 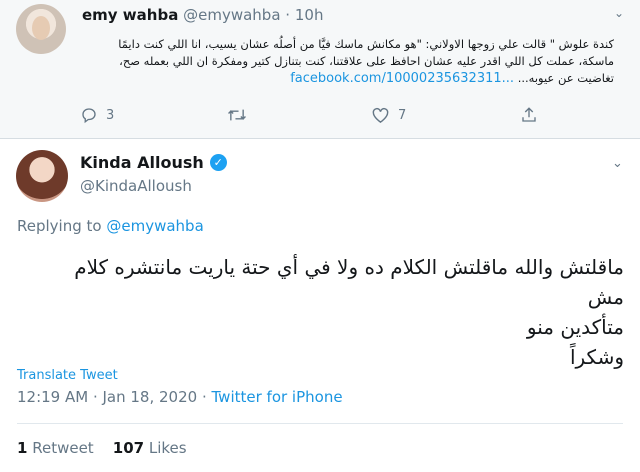 I want to click on likes-label: Likes, so click(x=167, y=448).